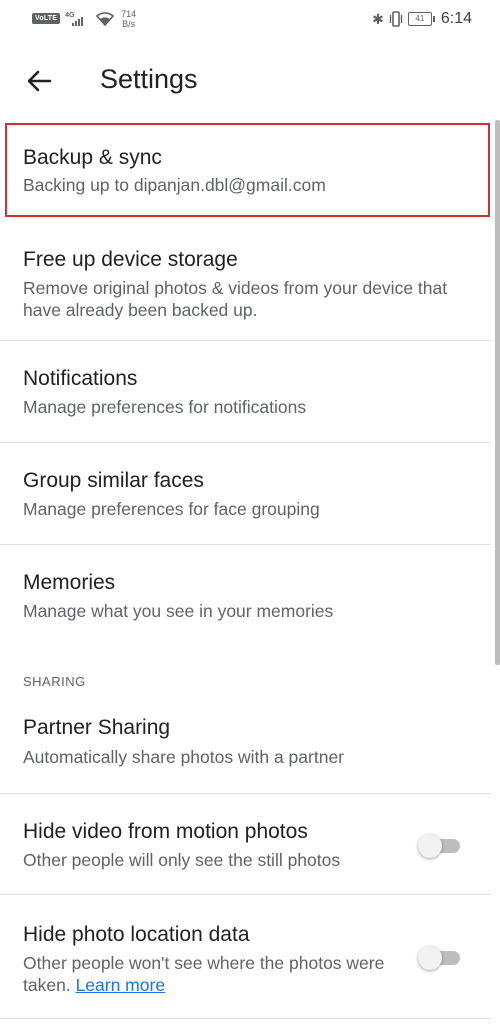 The height and width of the screenshot is (1024, 500). I want to click on learn-more-link: Learn more, so click(121, 985).